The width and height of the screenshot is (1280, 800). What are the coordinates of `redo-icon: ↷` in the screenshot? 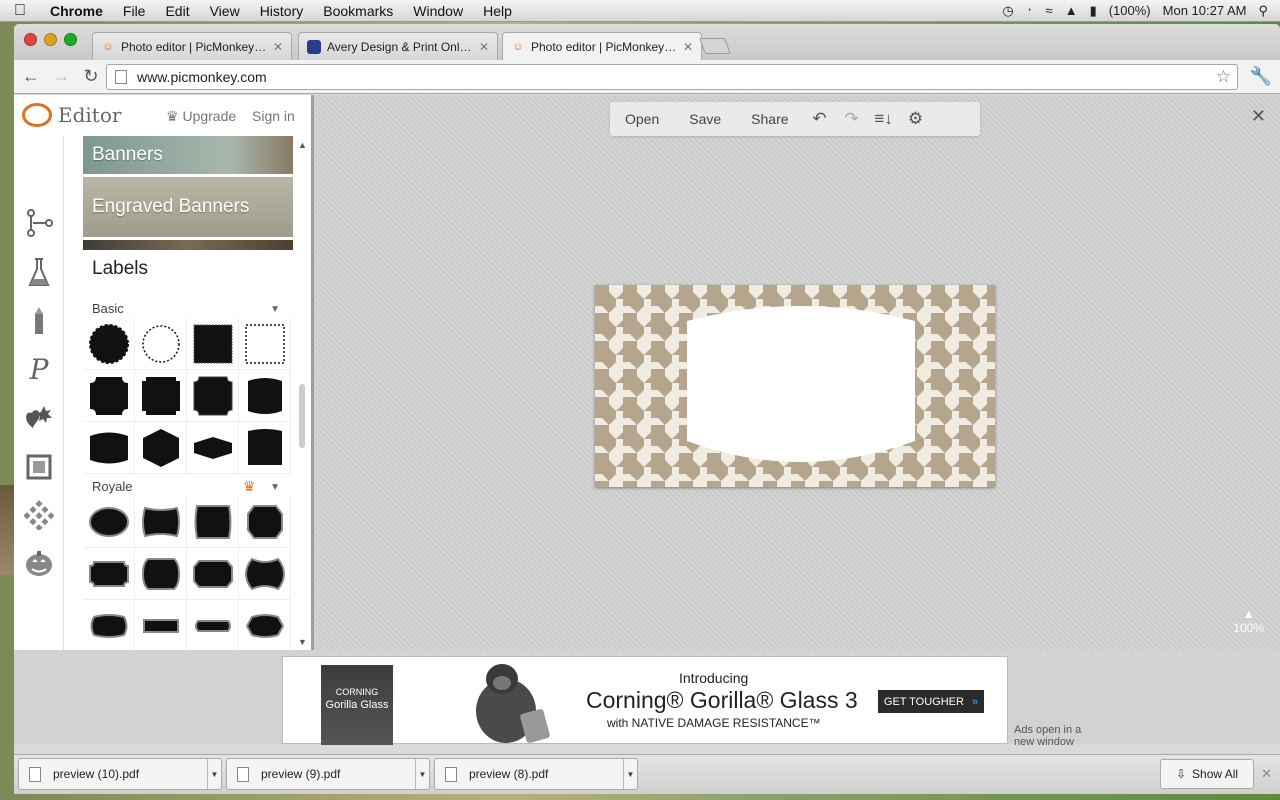 It's located at (852, 119).